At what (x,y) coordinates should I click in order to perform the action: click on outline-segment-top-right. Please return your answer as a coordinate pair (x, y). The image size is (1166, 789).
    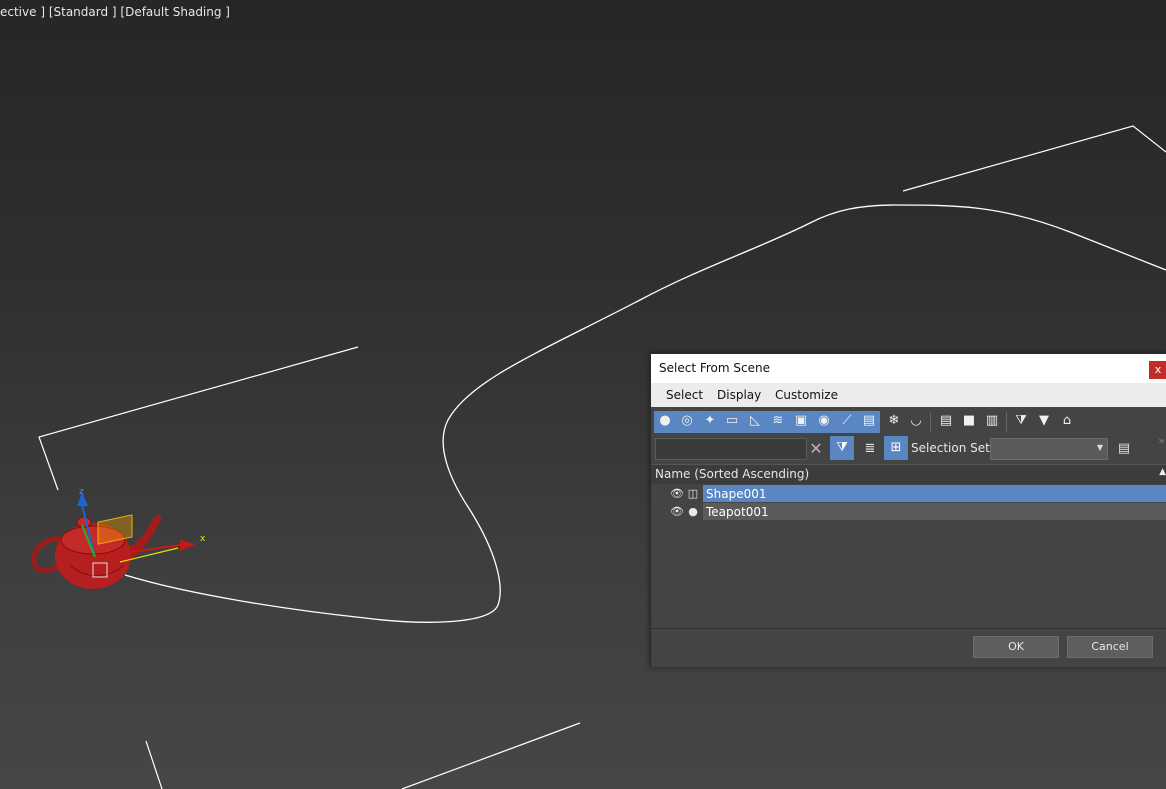
    Looking at the image, I should click on (1034, 158).